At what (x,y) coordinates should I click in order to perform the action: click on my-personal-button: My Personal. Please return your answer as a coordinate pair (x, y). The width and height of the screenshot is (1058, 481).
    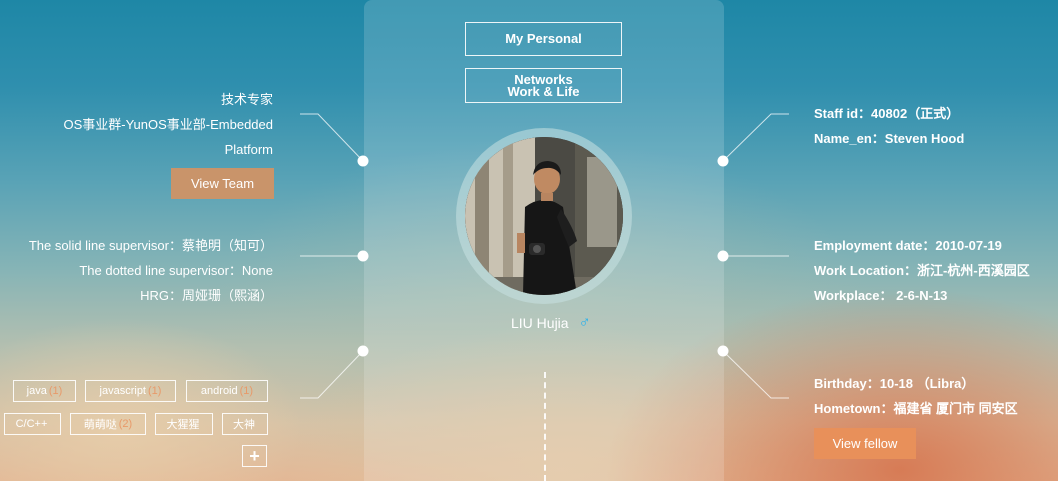
    Looking at the image, I should click on (543, 39).